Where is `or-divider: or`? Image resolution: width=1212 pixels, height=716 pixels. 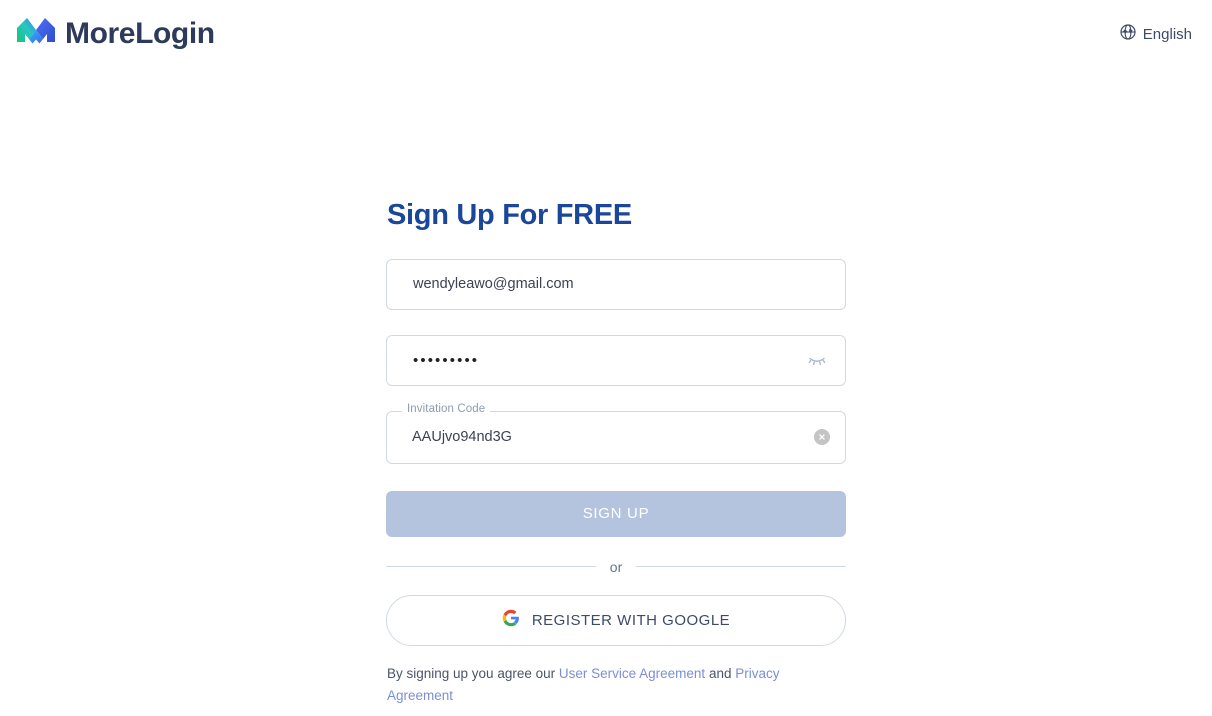
or-divider: or is located at coordinates (616, 566).